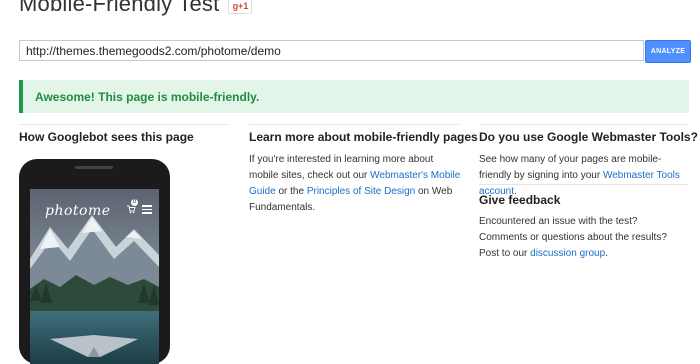 This screenshot has height=364, width=700. I want to click on learn-more-title: Learn more about mobile-friendly pages, so click(363, 137).